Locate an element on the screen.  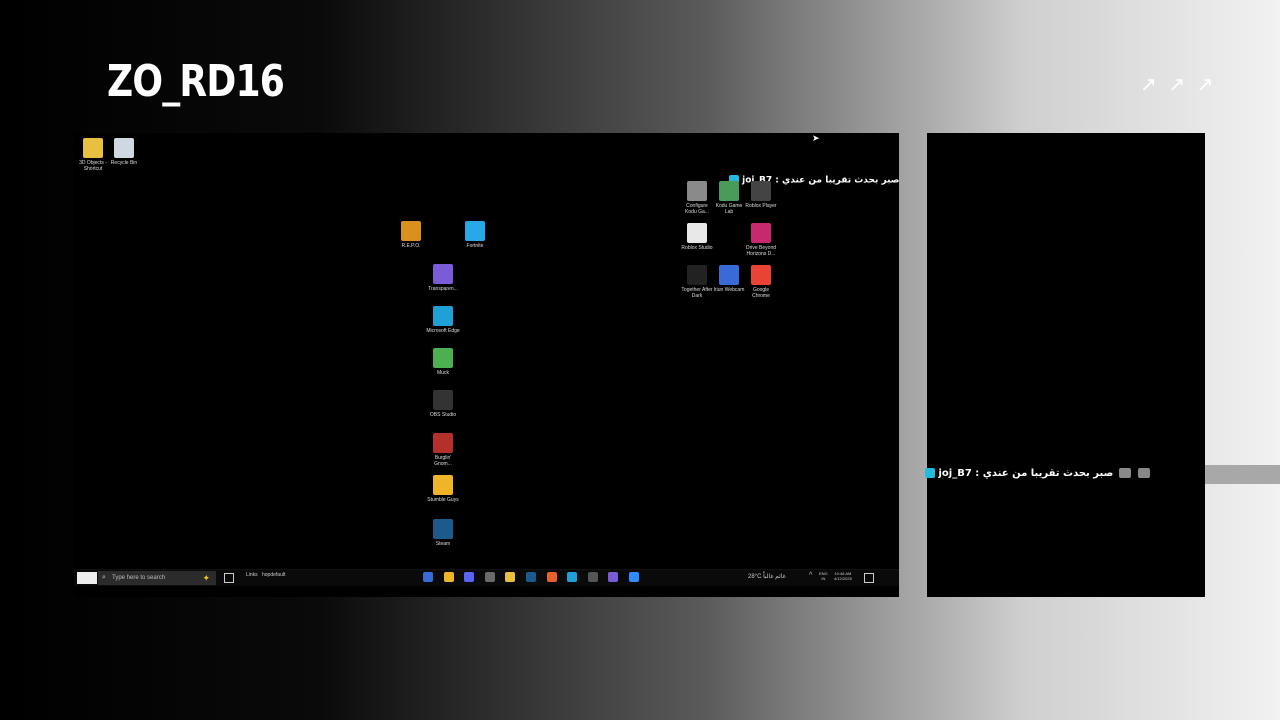
start-button is located at coordinates (87, 578).